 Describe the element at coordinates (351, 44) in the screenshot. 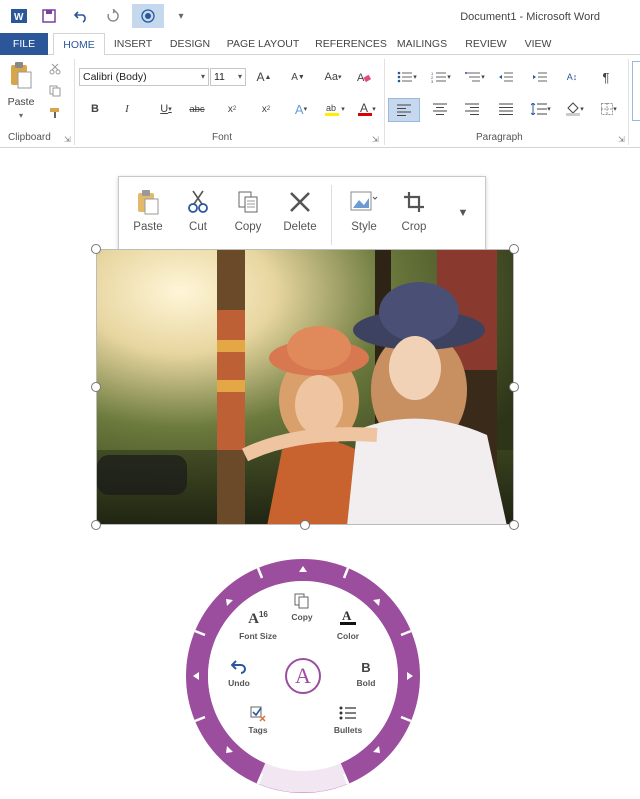

I see `tab-references: REFERENCES` at that location.